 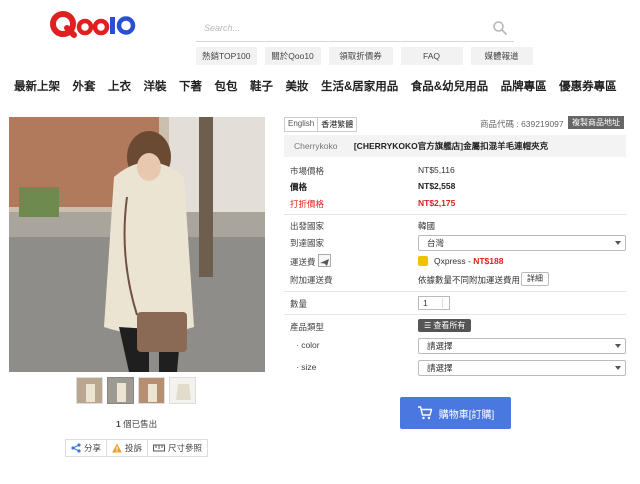 What do you see at coordinates (524, 86) in the screenshot?
I see `category-brands: 品牌專區` at bounding box center [524, 86].